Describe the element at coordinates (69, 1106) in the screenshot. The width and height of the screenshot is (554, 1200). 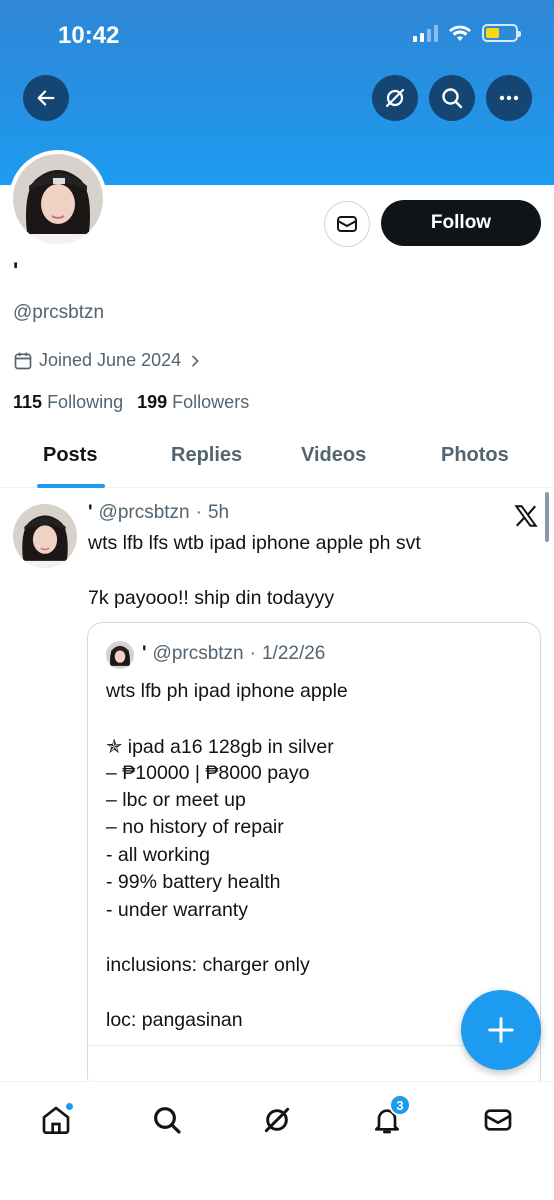
I see `home-unread-dot` at that location.